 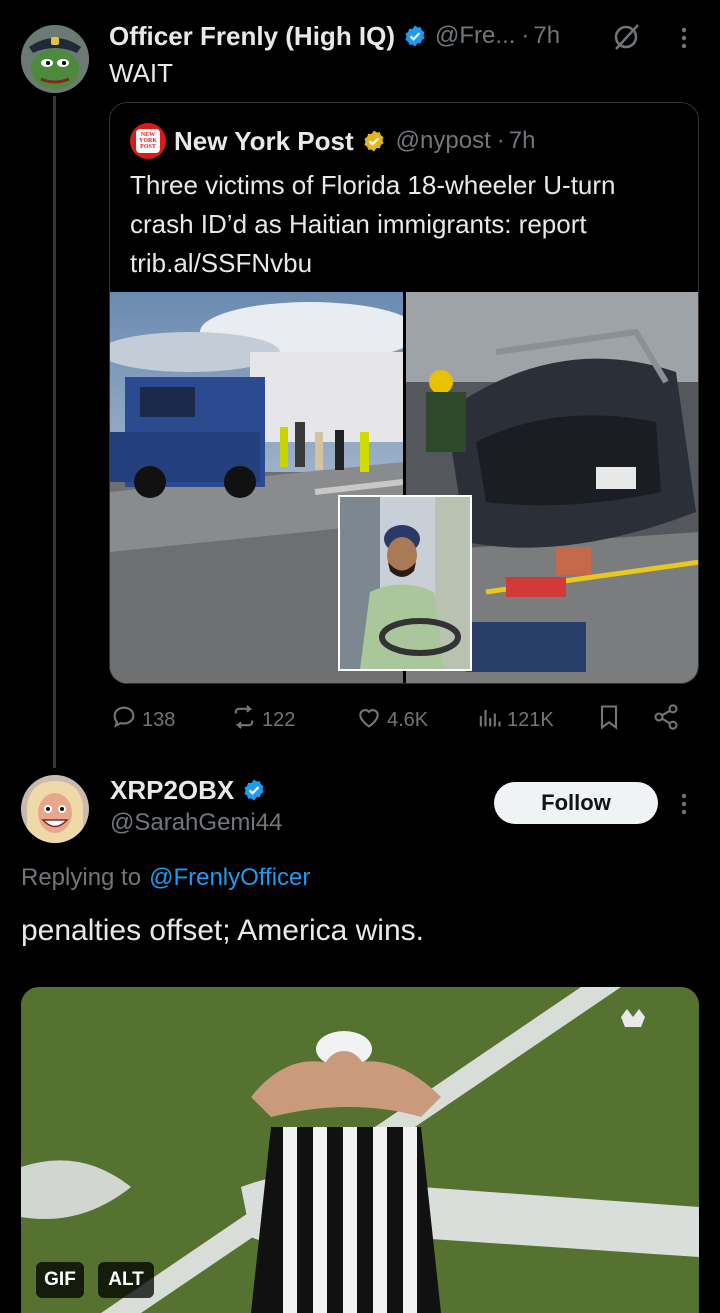 What do you see at coordinates (530, 719) in the screenshot?
I see `views-count: 121K` at bounding box center [530, 719].